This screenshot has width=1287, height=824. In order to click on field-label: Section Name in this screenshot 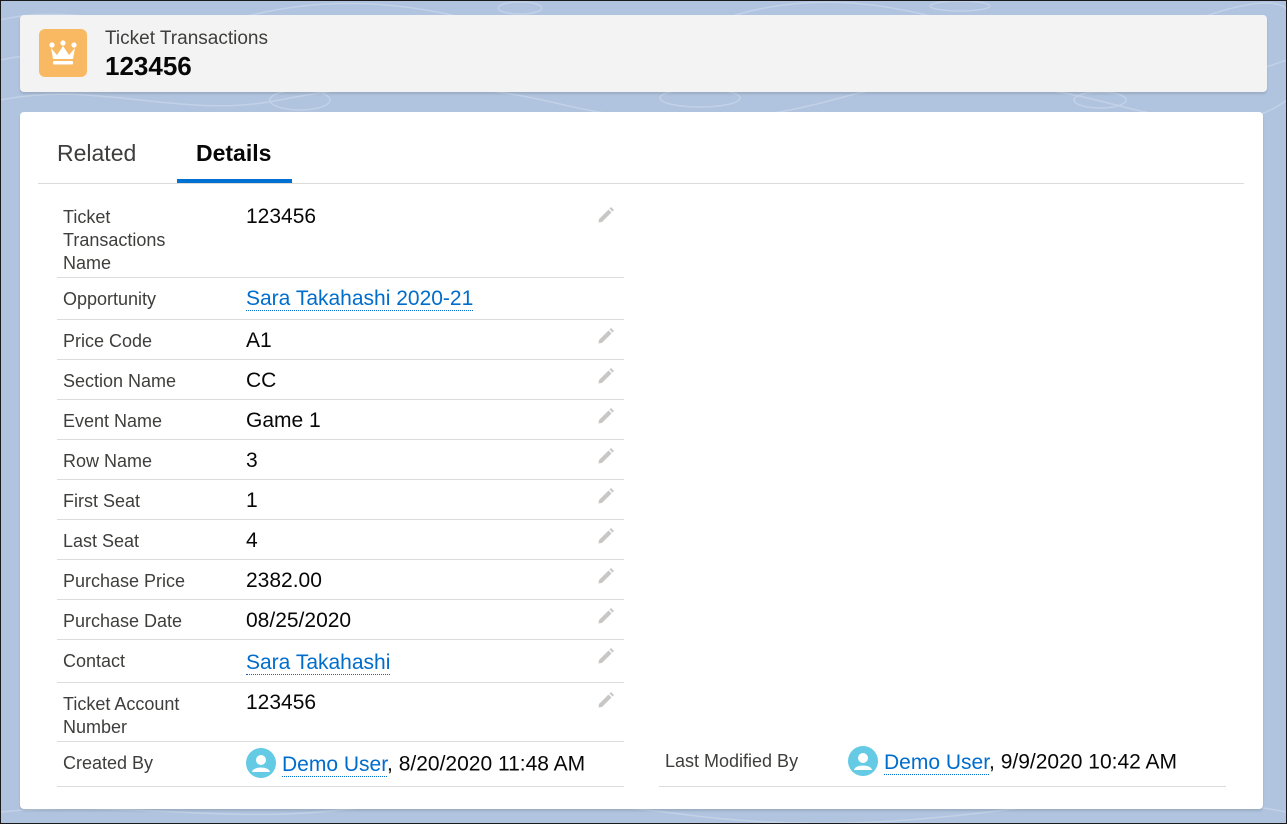, I will do `click(120, 381)`.